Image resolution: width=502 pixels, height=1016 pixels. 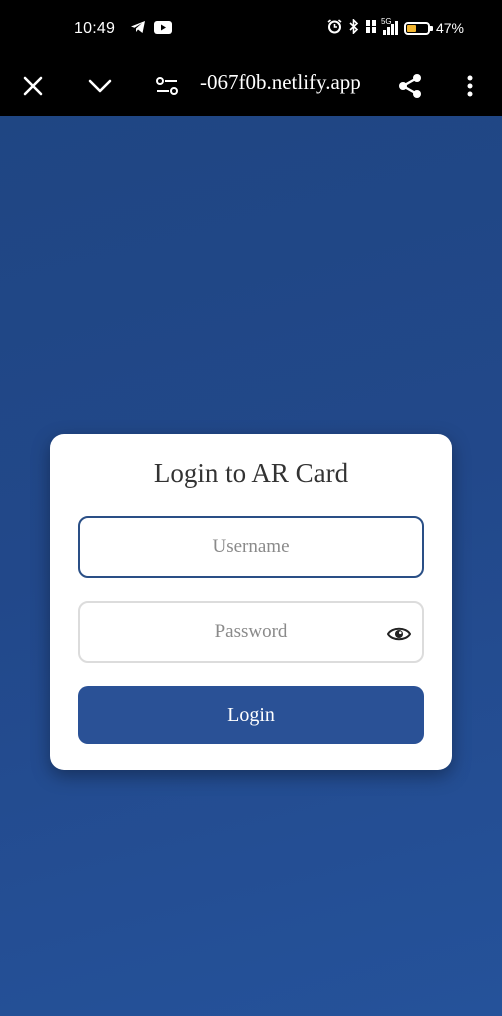 What do you see at coordinates (251, 29) in the screenshot?
I see `status-bar: 10:49 5G 47%` at bounding box center [251, 29].